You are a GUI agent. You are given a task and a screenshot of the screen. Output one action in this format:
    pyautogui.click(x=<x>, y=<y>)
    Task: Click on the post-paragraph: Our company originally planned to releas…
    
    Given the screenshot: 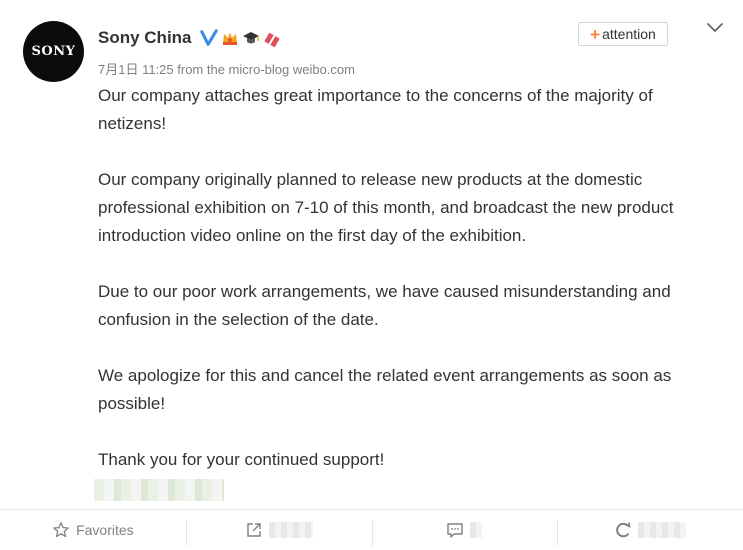 What is the action you would take?
    pyautogui.click(x=386, y=207)
    